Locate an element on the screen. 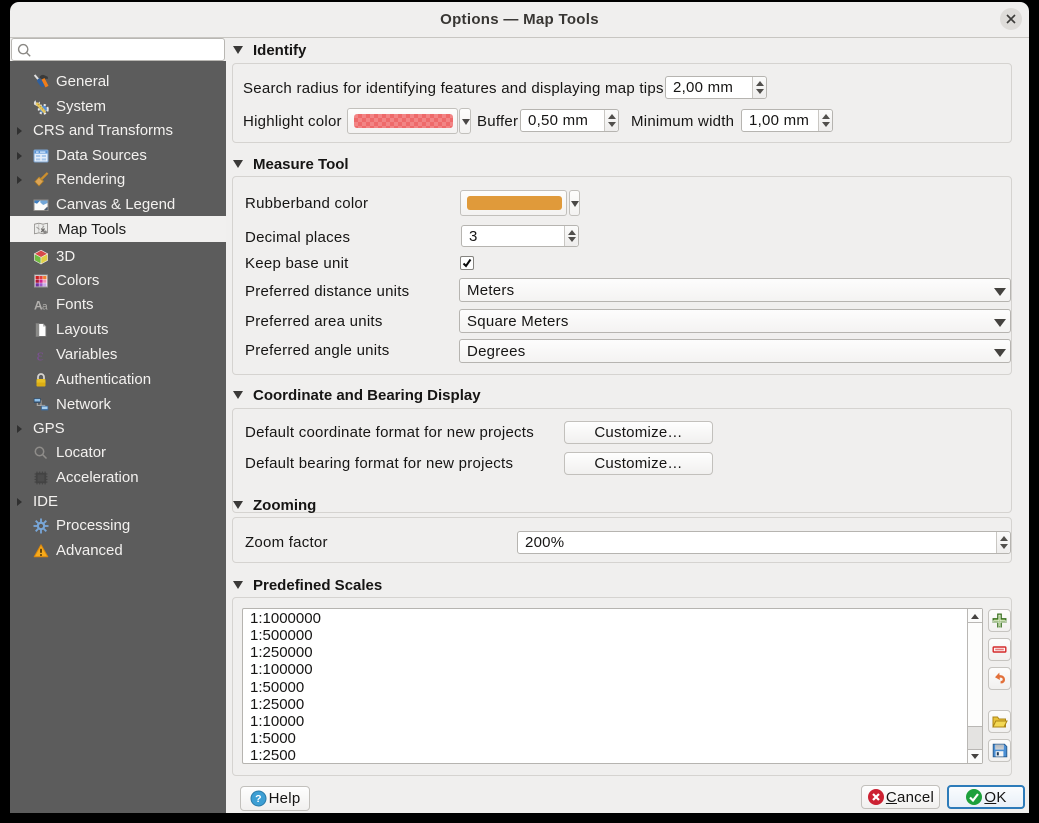 The image size is (1039, 823). svg-text: a is located at coordinates (45, 306).